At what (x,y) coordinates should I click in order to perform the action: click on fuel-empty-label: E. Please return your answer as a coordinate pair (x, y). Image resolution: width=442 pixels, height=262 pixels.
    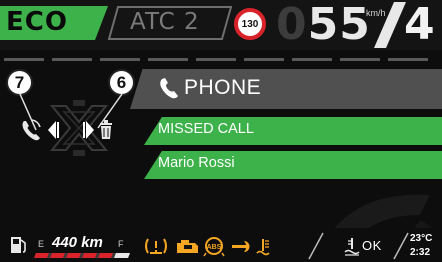
    Looking at the image, I should click on (41, 244).